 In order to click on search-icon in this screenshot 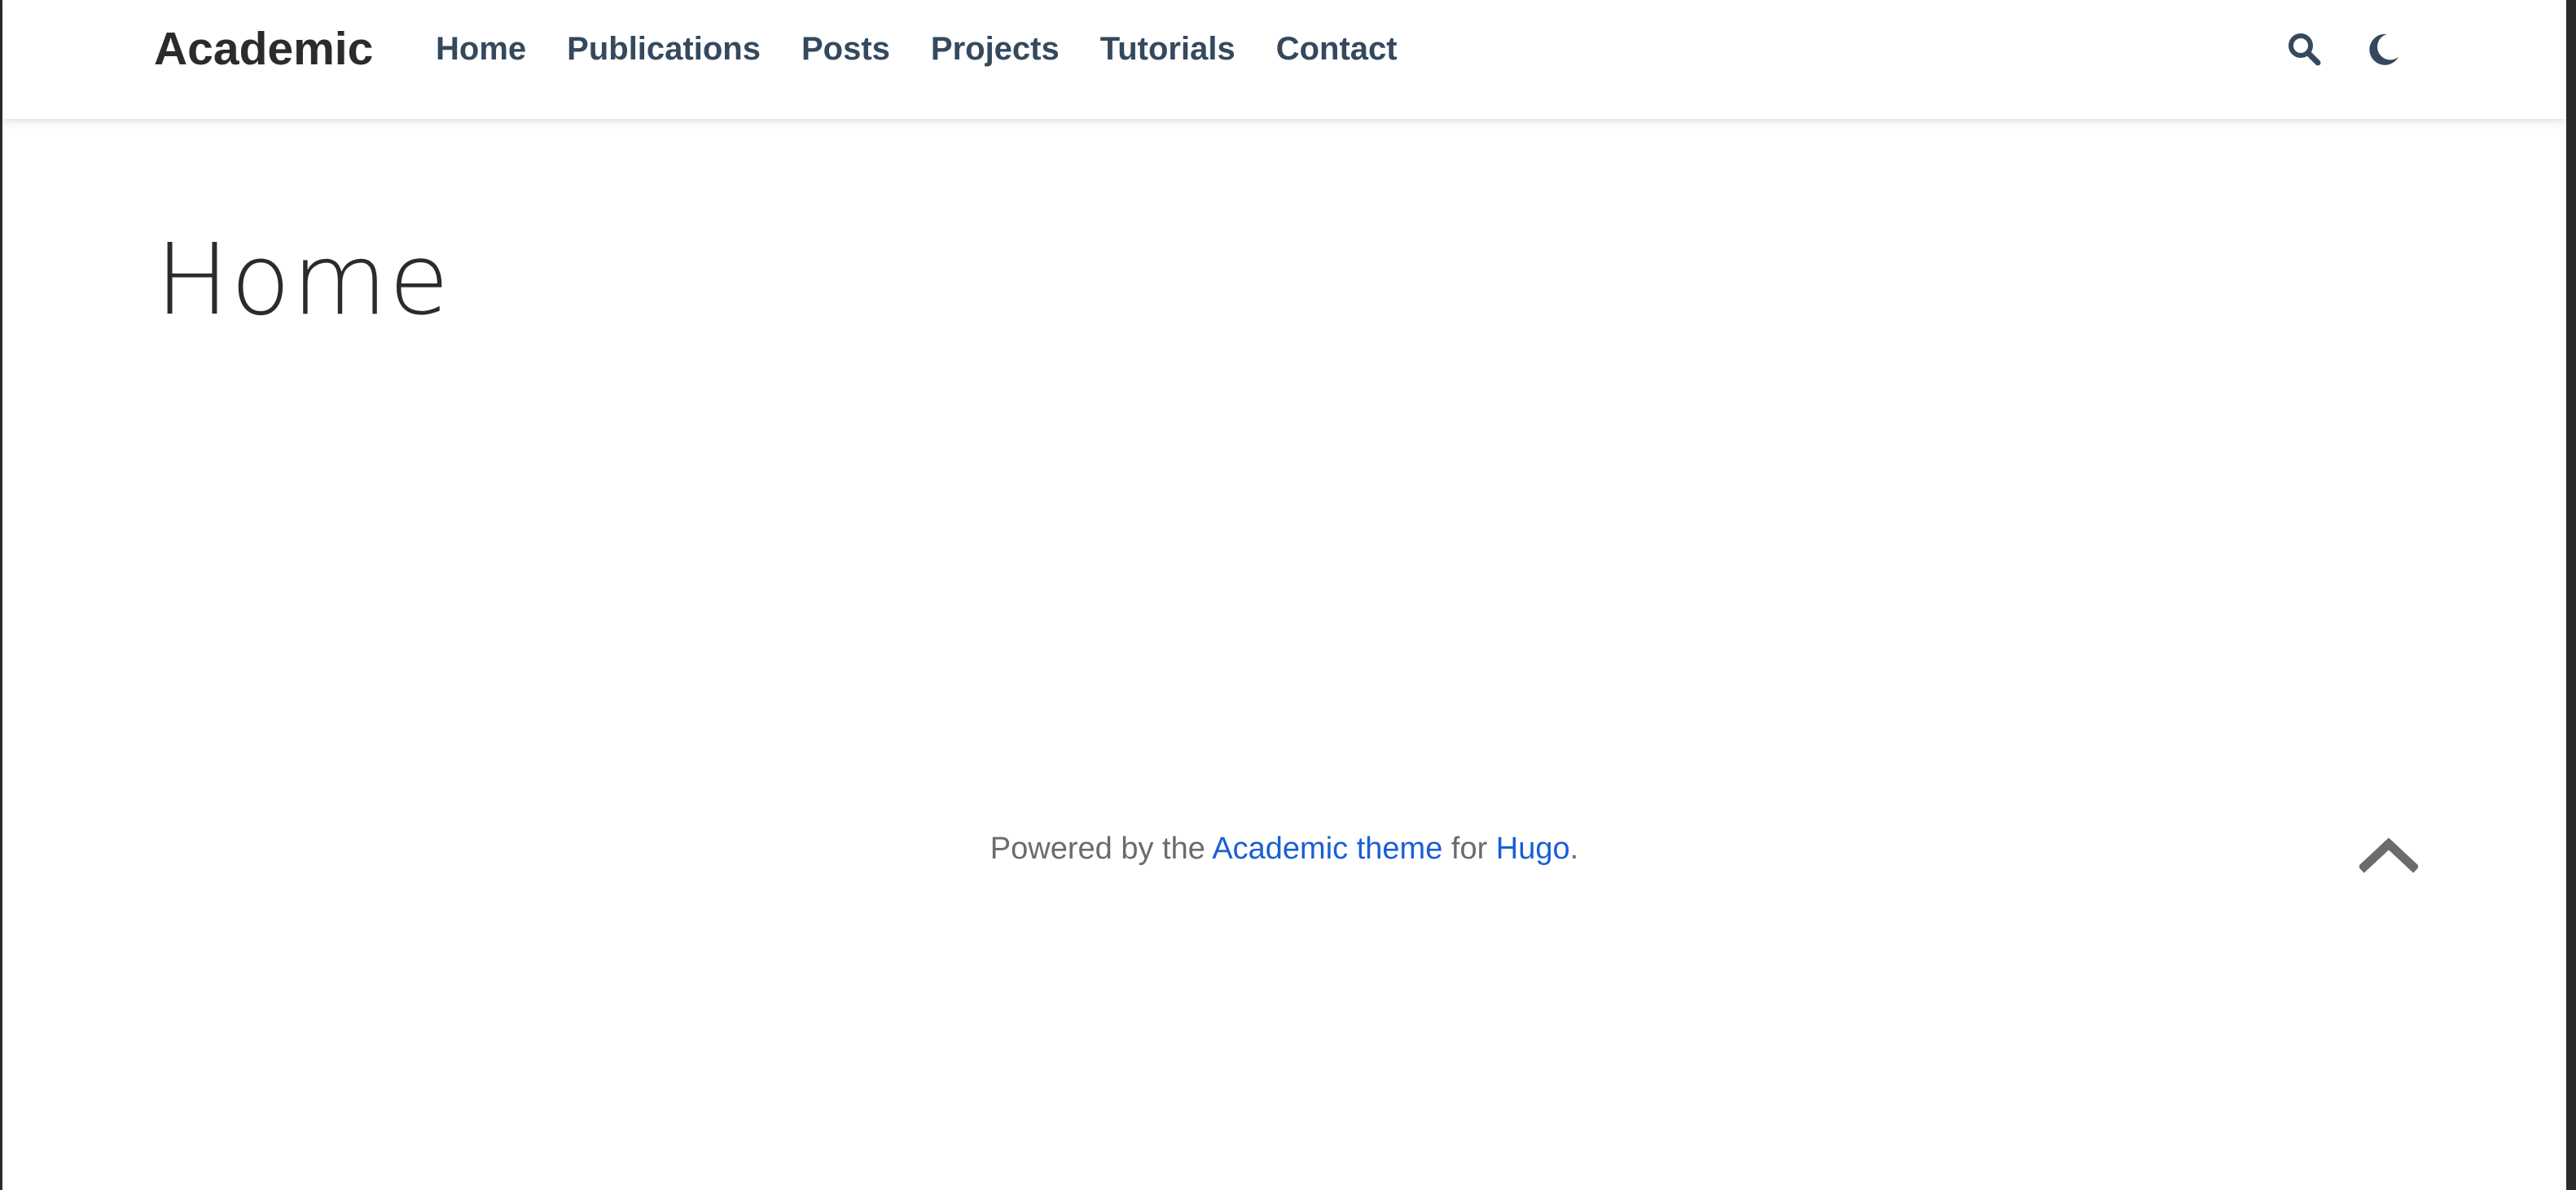, I will do `click(2305, 50)`.